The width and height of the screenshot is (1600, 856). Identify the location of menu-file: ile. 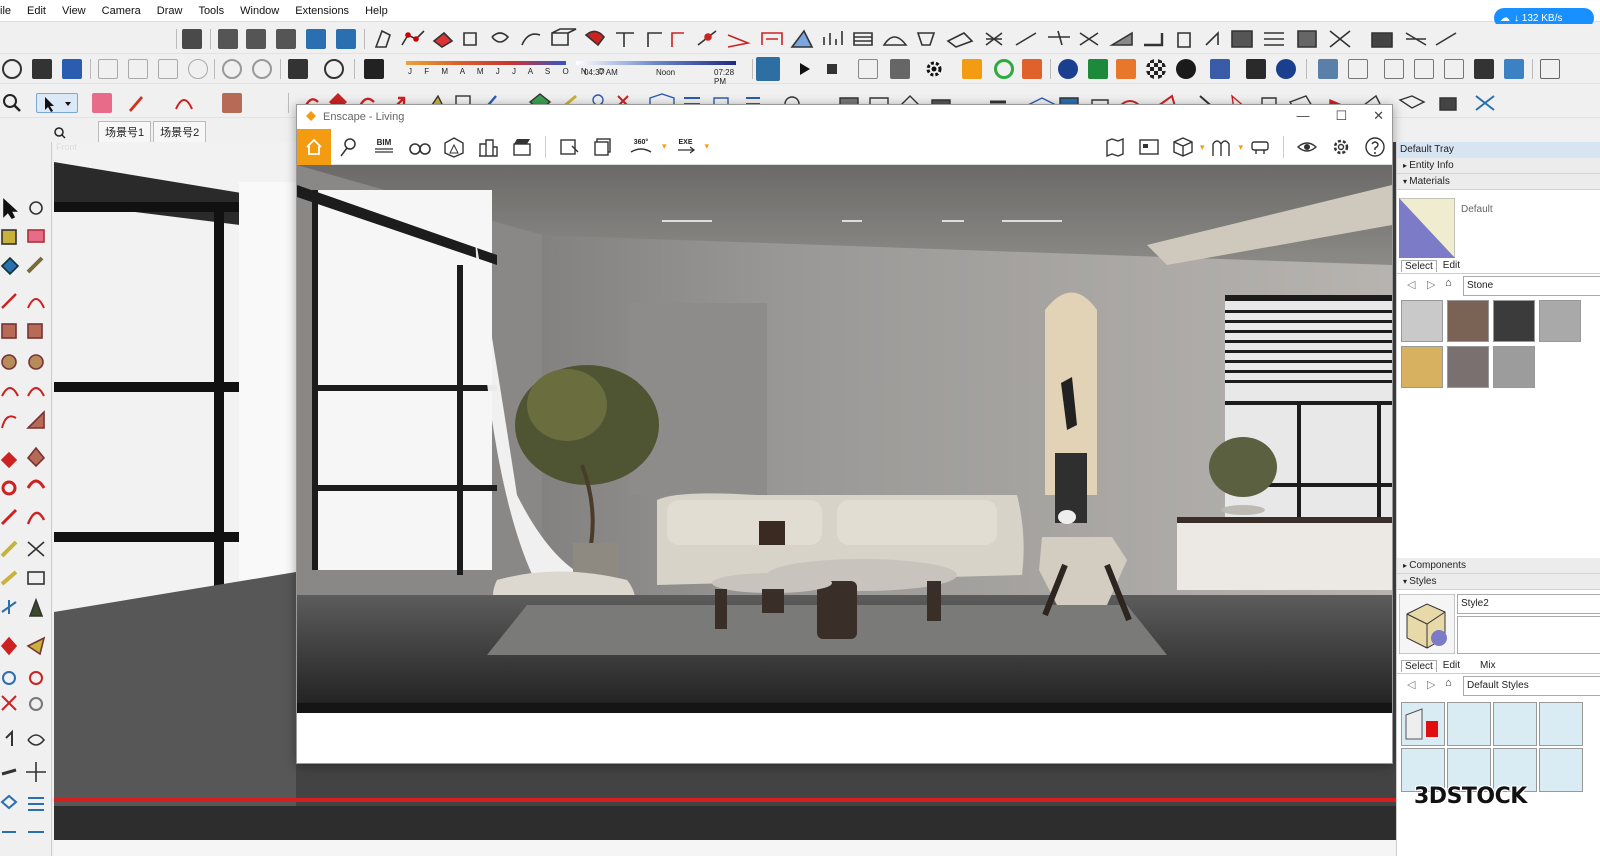
(9, 11).